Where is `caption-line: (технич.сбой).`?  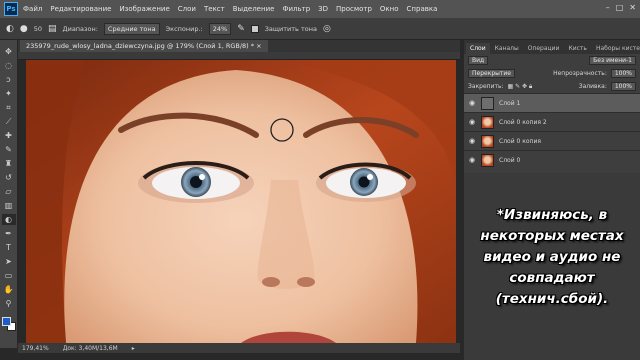
caption-line: (технич.сбой). is located at coordinates (552, 299).